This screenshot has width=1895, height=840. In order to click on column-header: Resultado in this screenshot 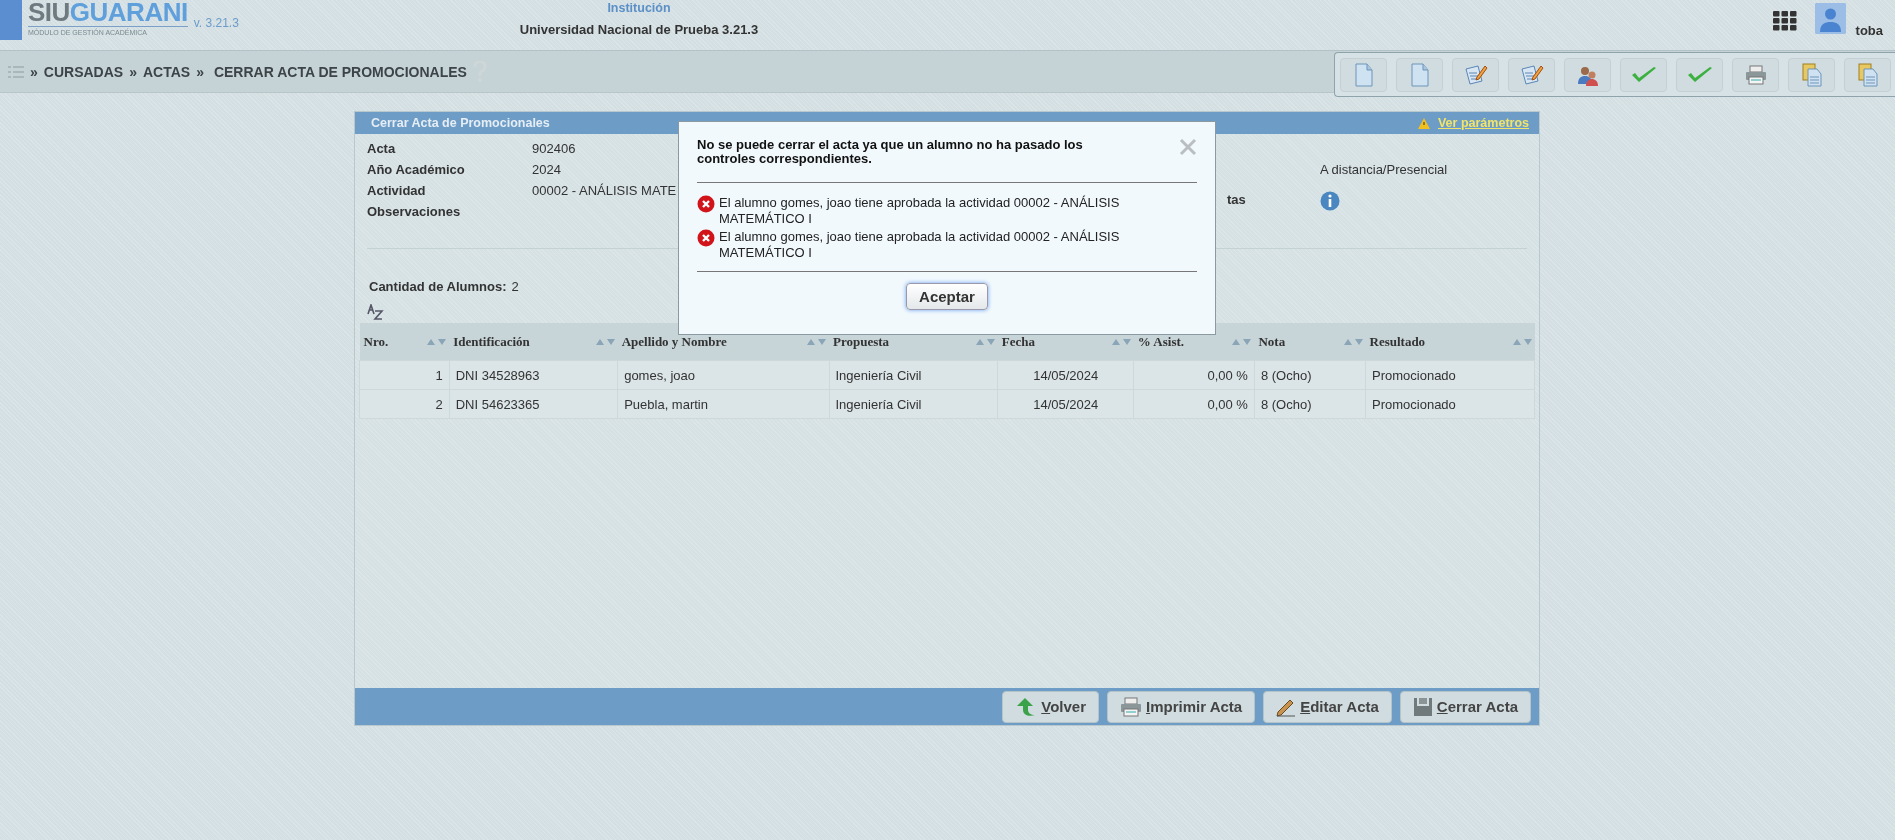, I will do `click(1397, 341)`.